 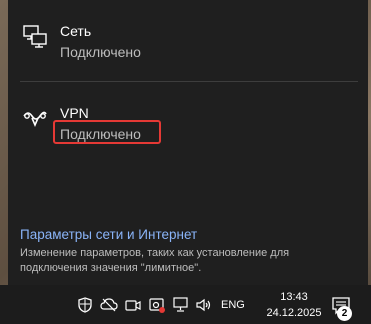 I want to click on notification-count-badge: 2, so click(x=344, y=313).